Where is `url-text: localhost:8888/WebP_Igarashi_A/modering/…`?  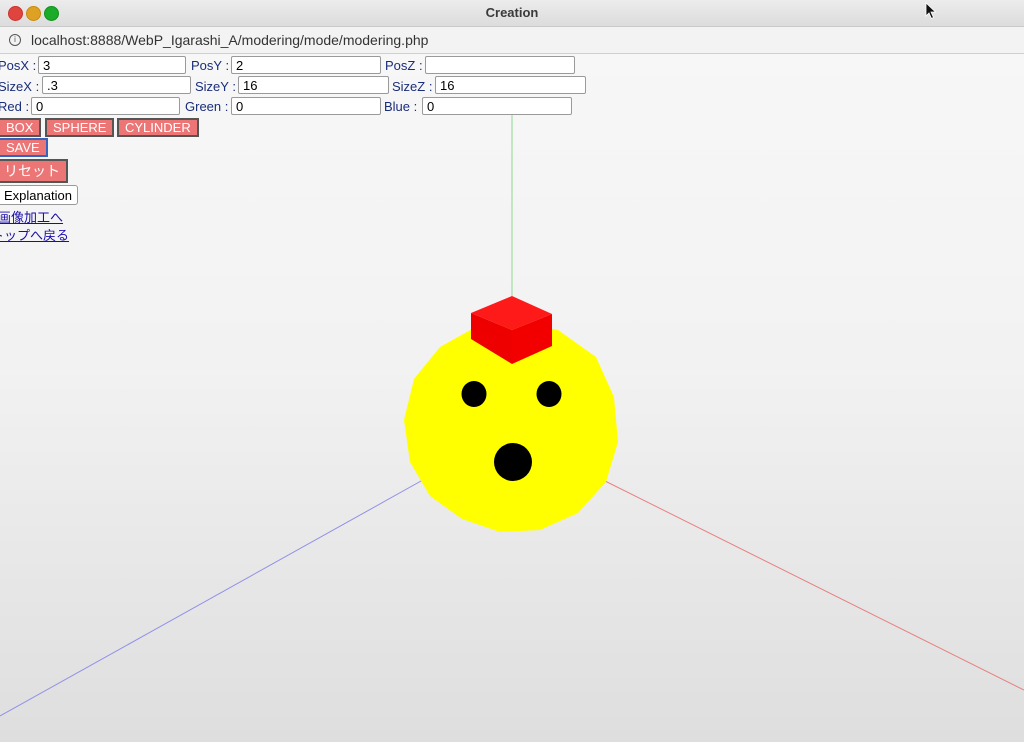 url-text: localhost:8888/WebP_Igarashi_A/modering/… is located at coordinates (229, 40).